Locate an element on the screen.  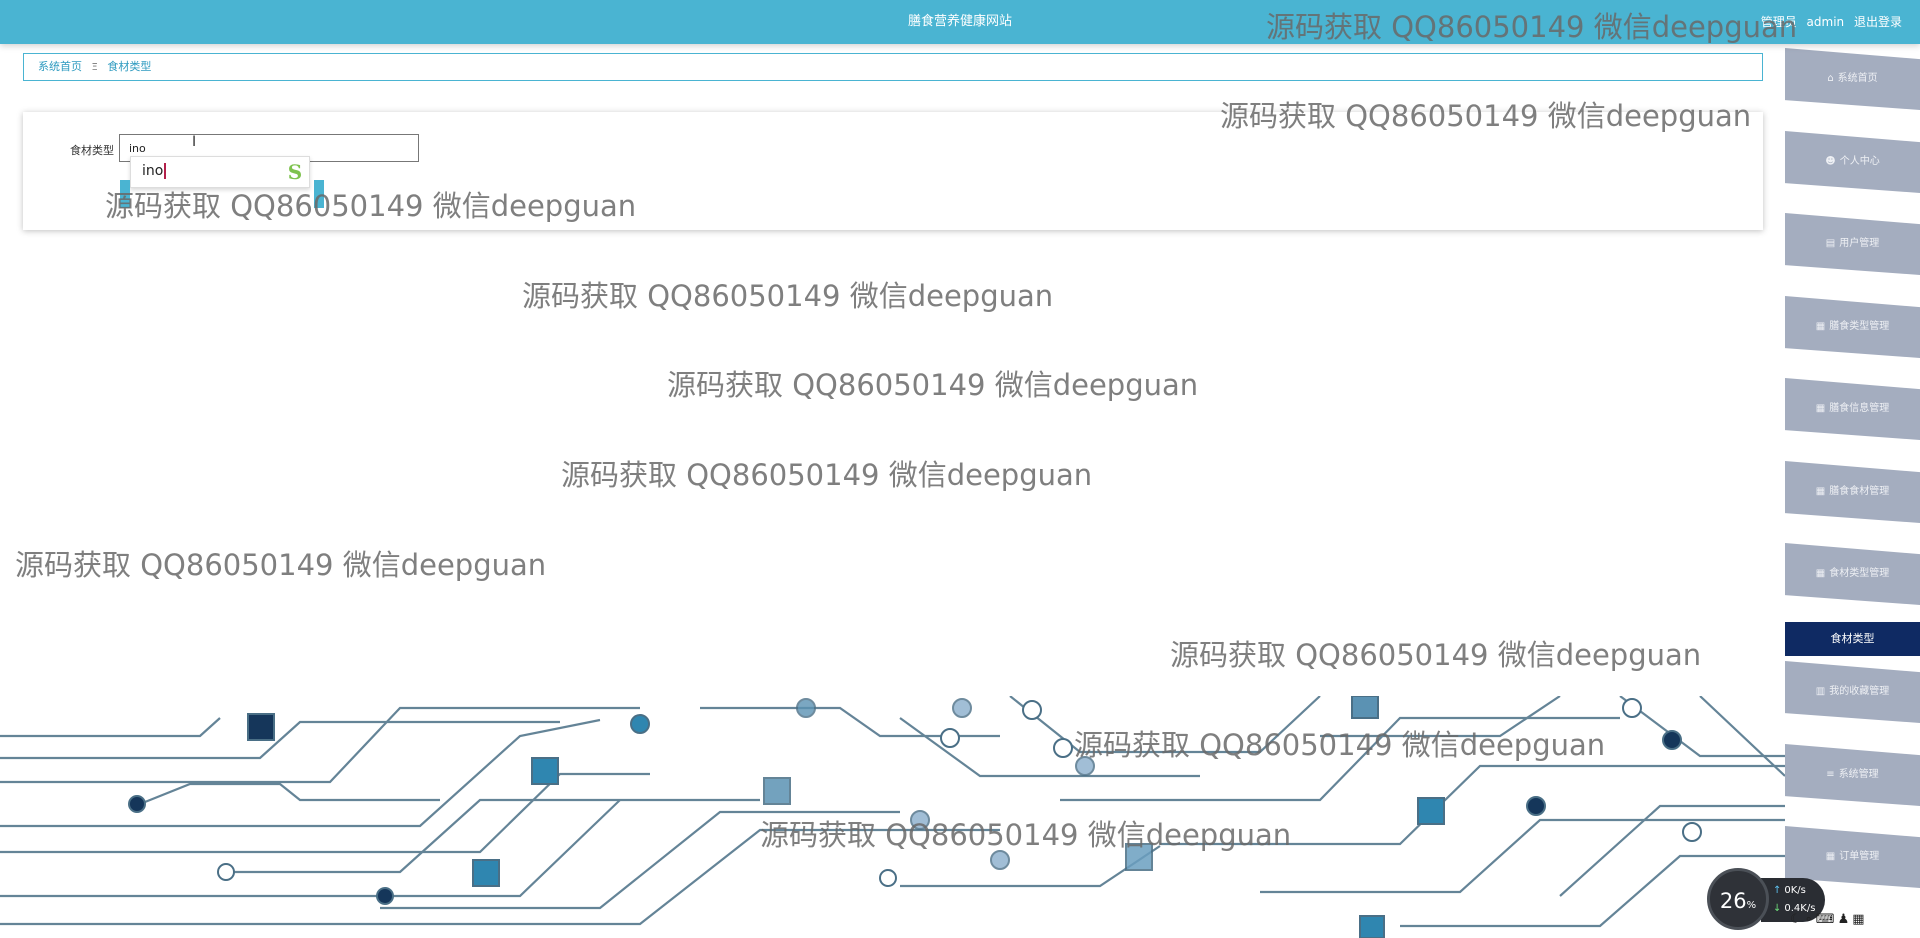
site-title: 膳食营养健康网站 is located at coordinates (959, 21).